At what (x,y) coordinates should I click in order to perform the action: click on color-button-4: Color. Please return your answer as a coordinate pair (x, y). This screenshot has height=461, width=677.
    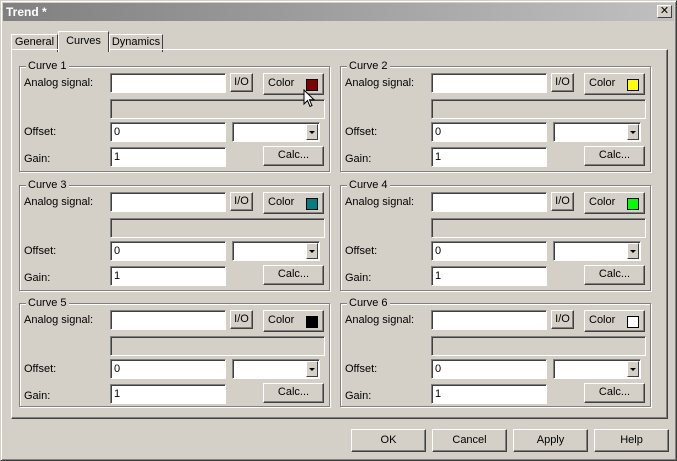
    Looking at the image, I should click on (614, 203).